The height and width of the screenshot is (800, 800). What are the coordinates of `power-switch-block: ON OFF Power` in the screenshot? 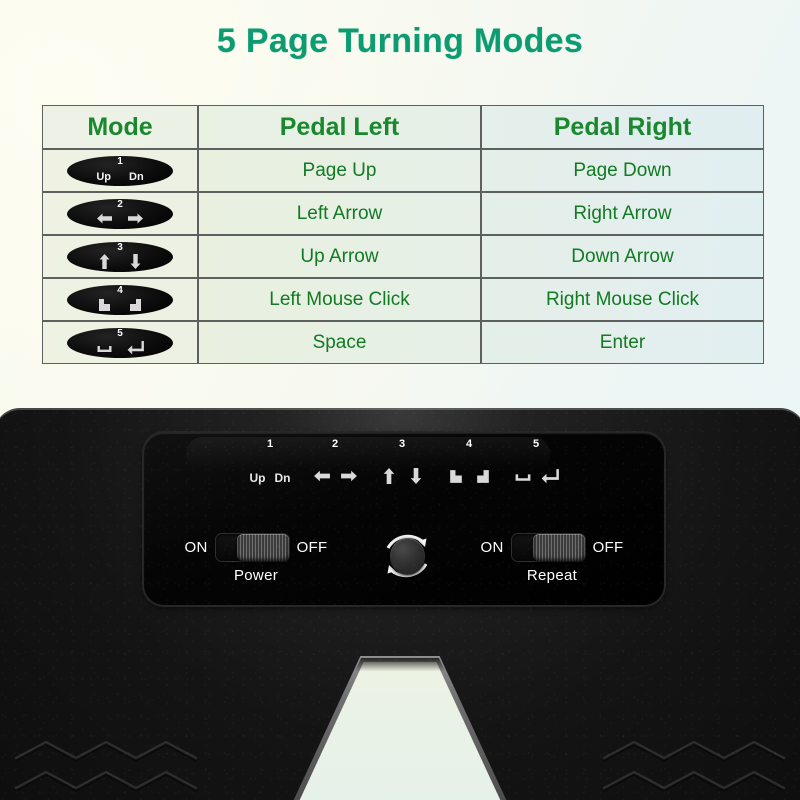 It's located at (256, 558).